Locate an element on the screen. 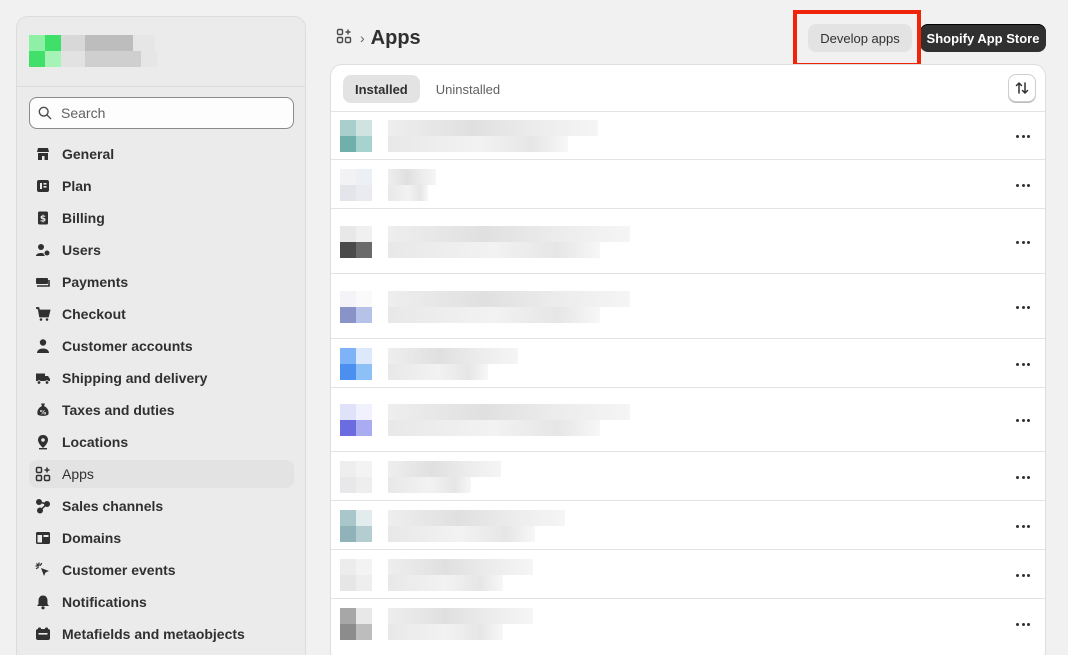  apps-tabs: Installed Uninstalled is located at coordinates (429, 89).